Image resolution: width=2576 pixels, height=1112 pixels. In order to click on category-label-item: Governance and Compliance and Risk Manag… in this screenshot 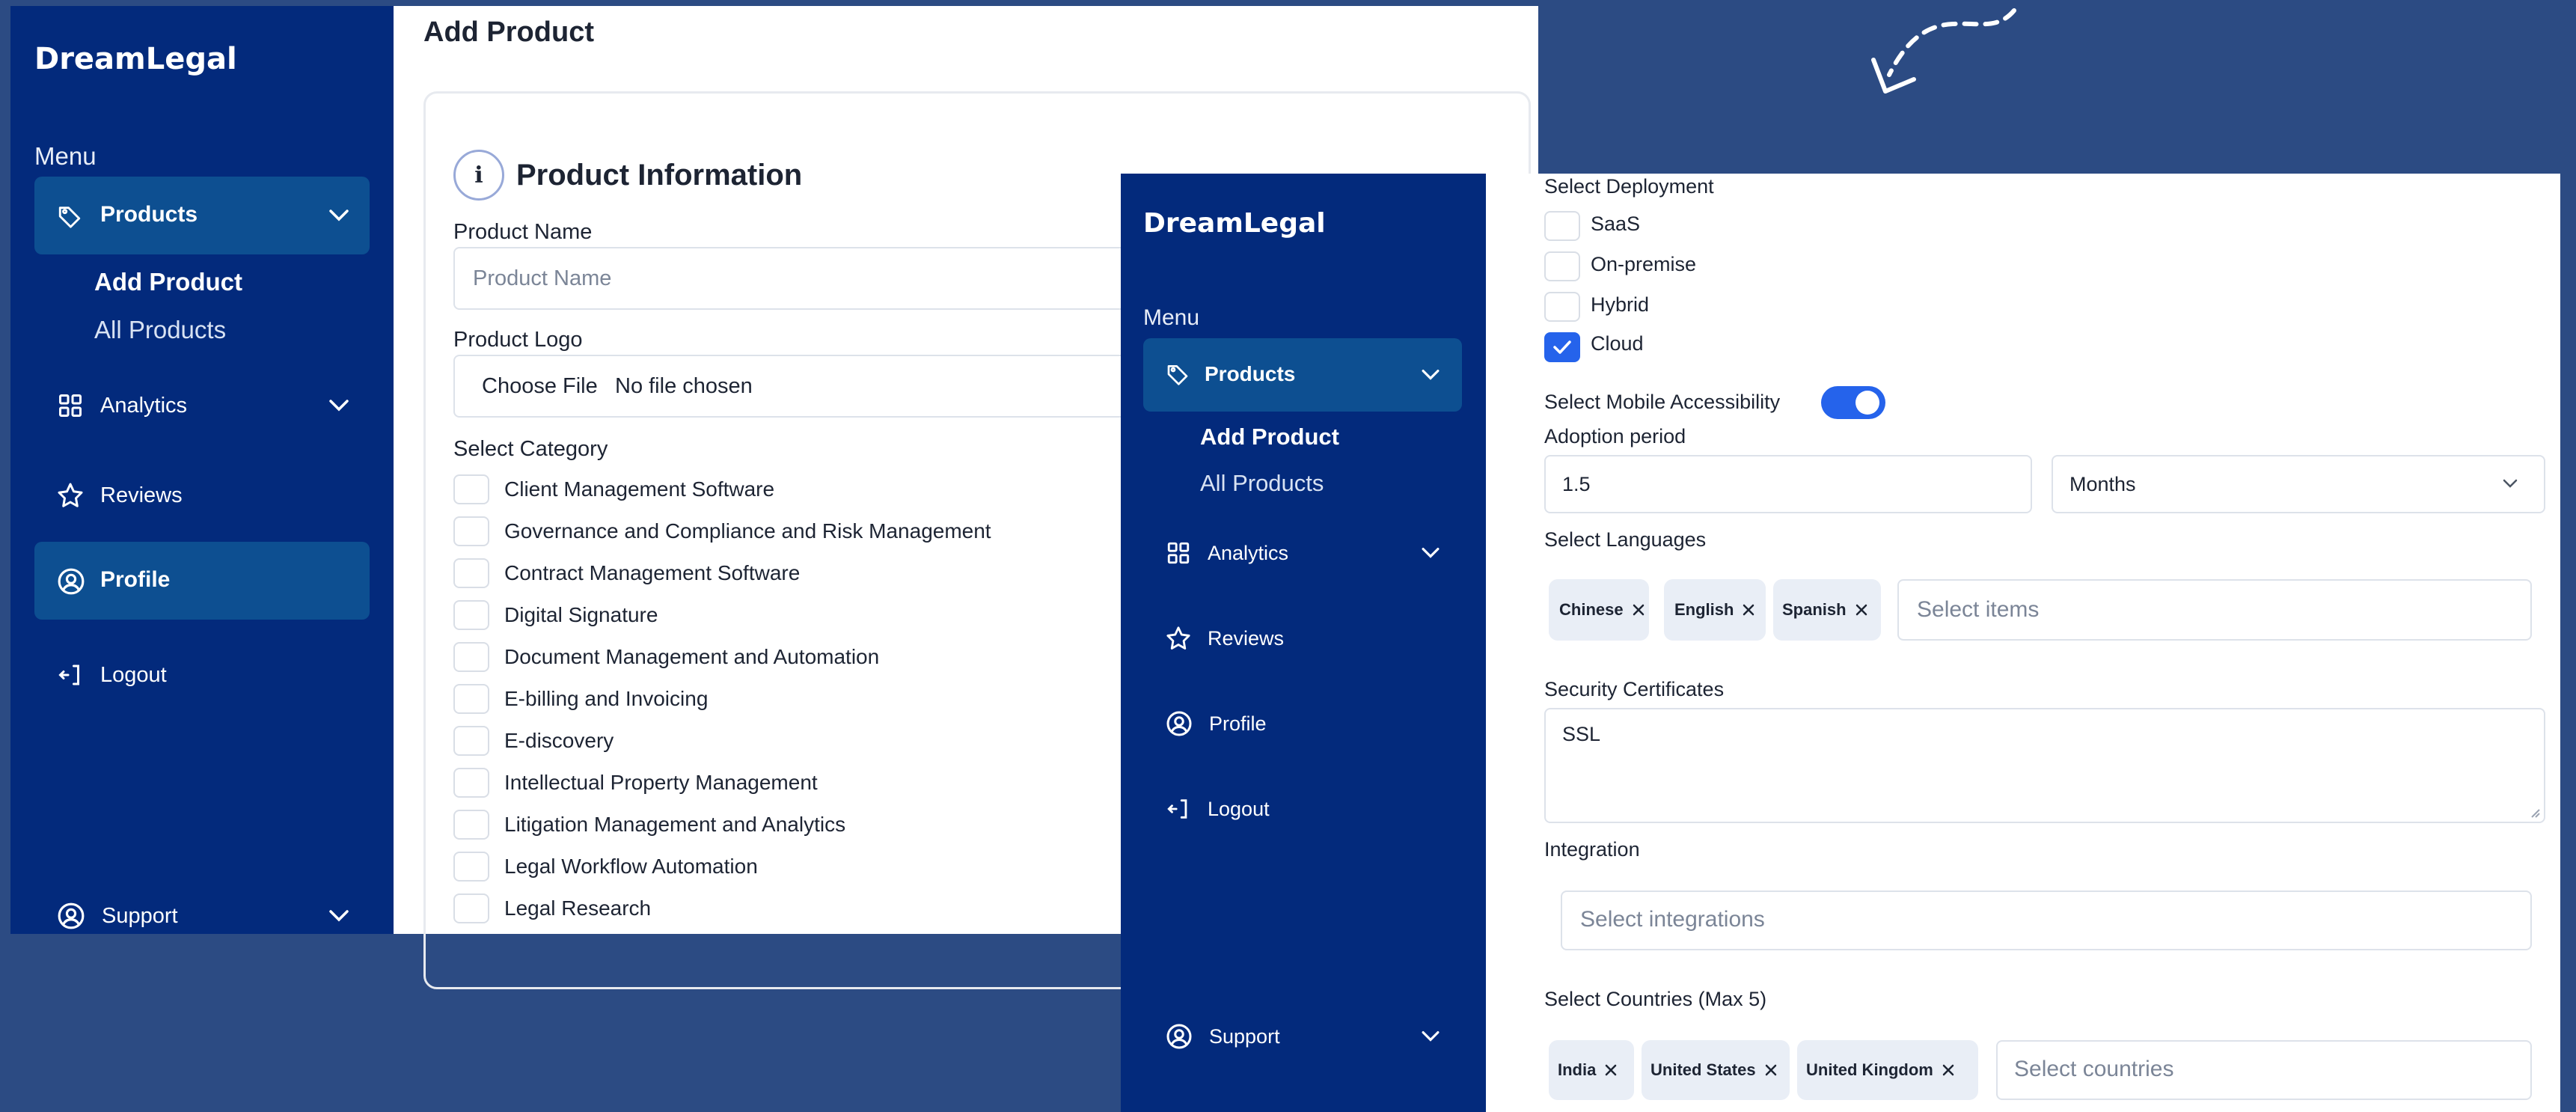, I will do `click(747, 531)`.